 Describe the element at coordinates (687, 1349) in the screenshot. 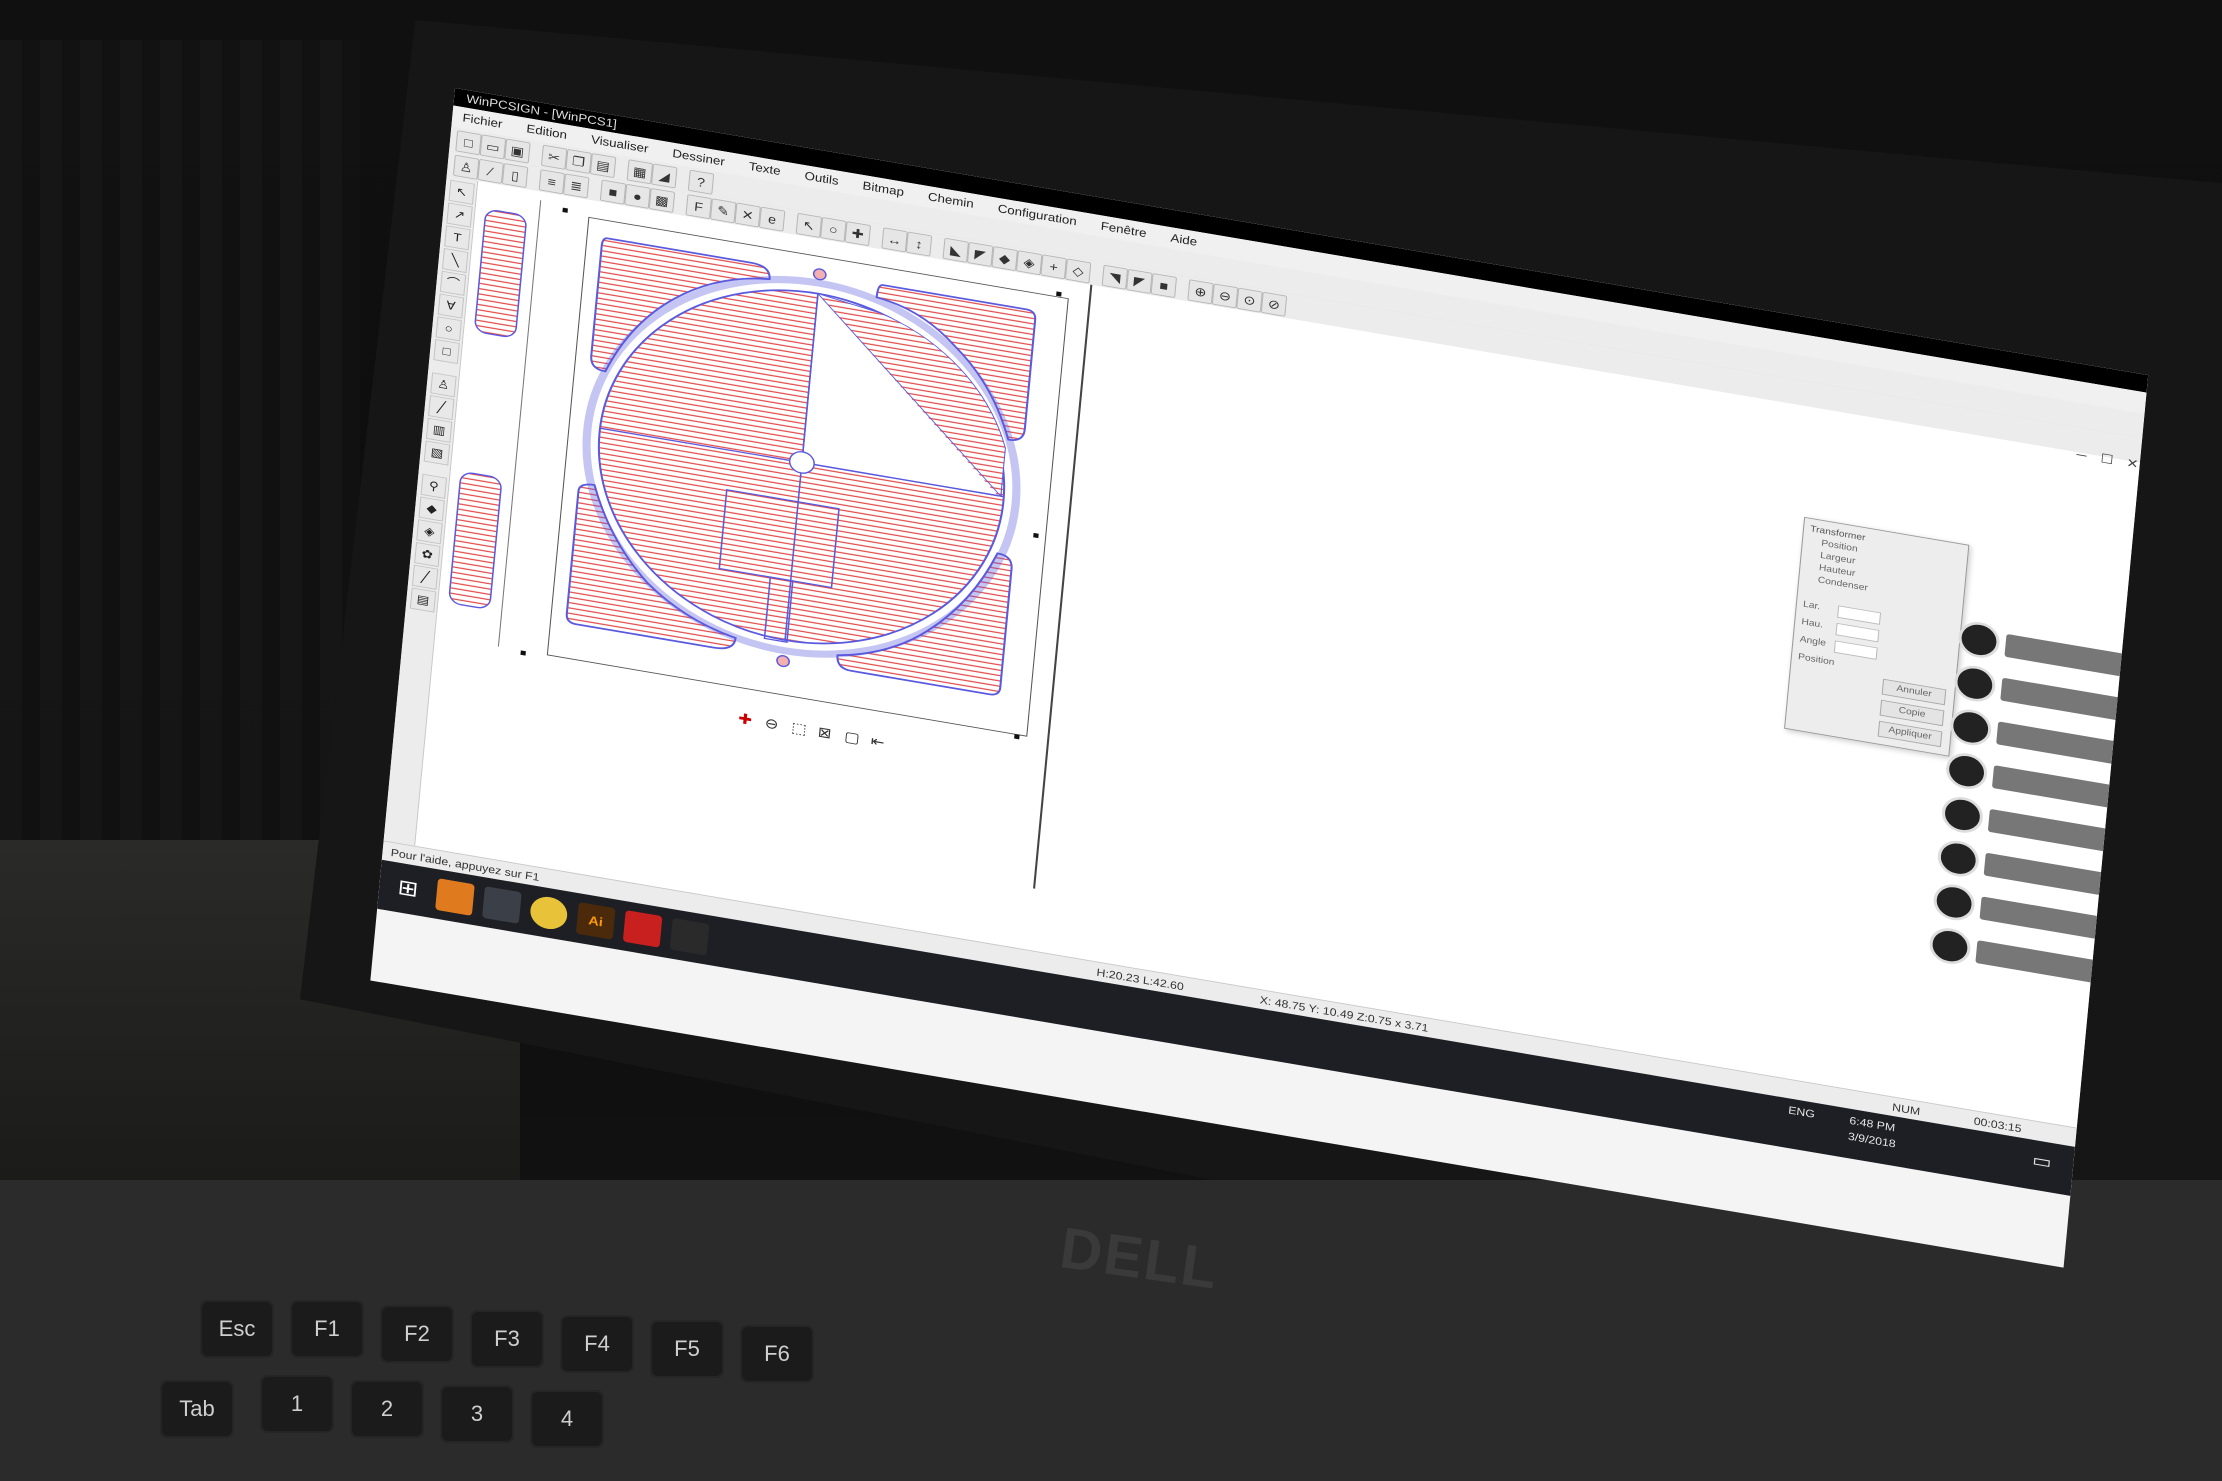

I see `key-f5: F5` at that location.